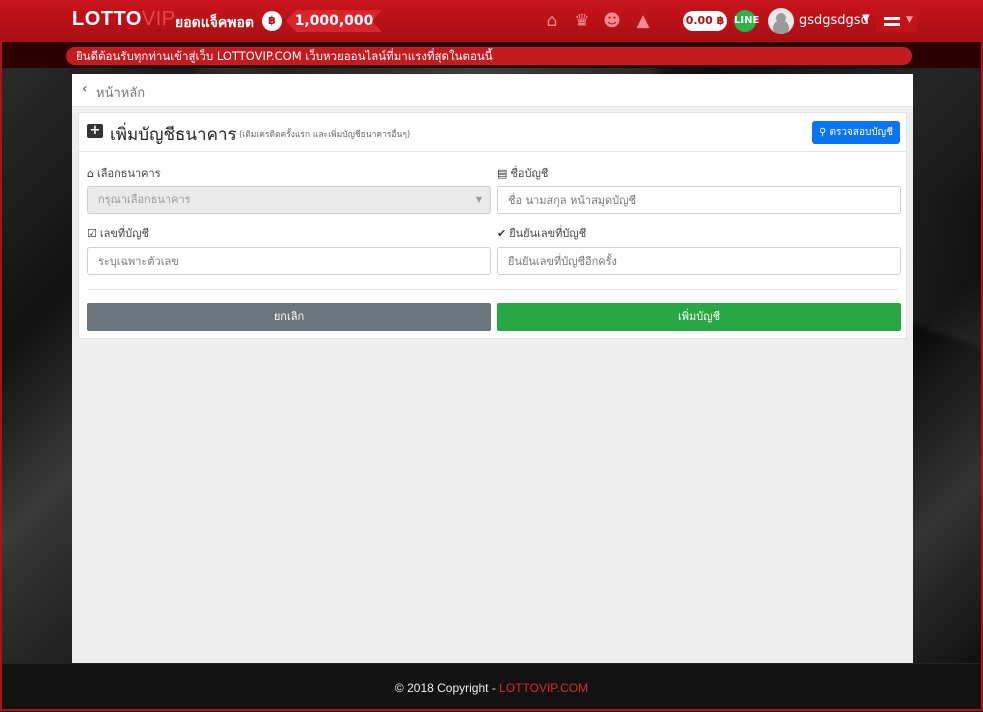  What do you see at coordinates (215, 23) in the screenshot?
I see `jackpot-label: ยอดแจ็คพอต` at bounding box center [215, 23].